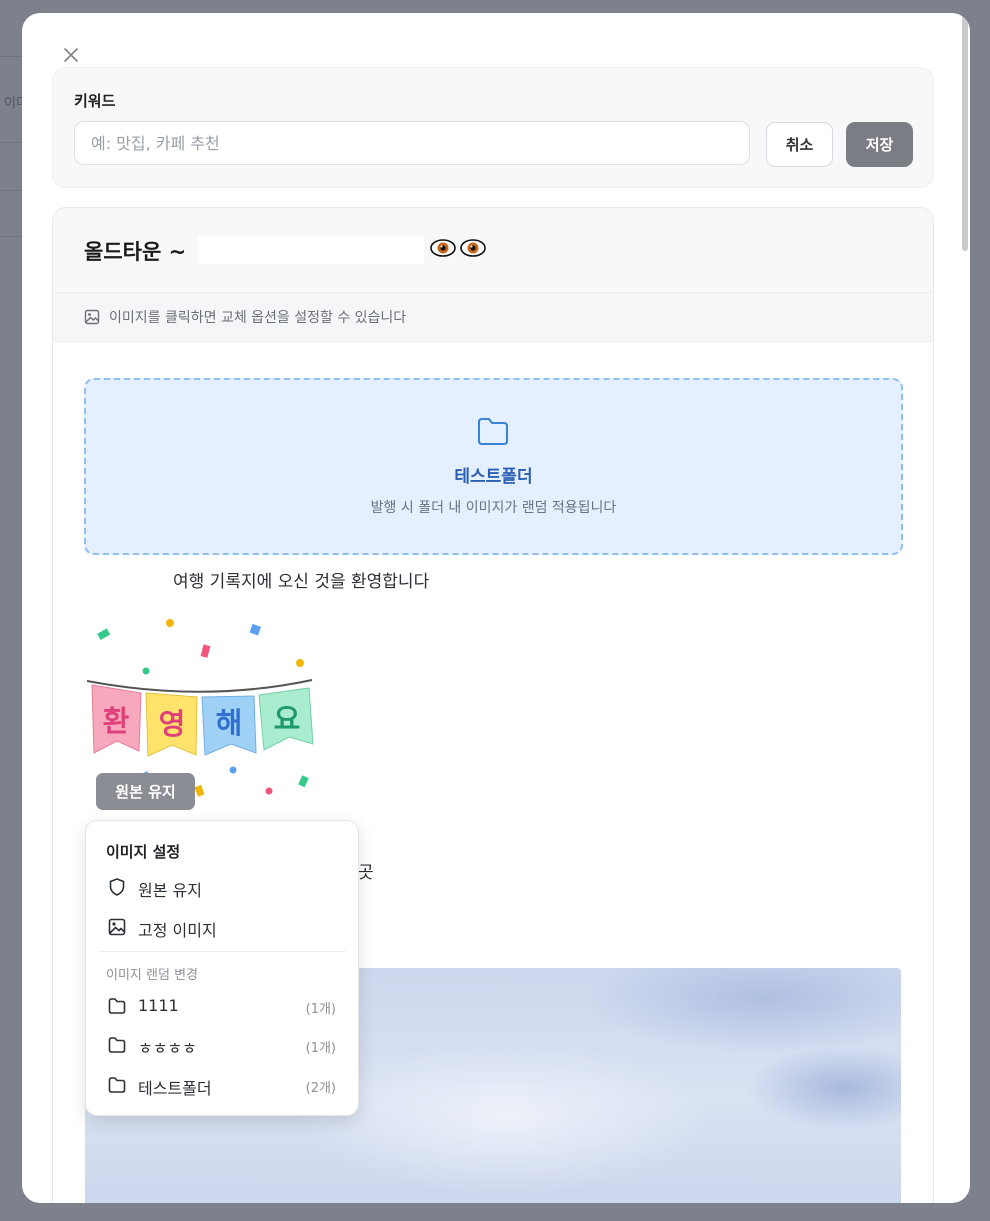 This screenshot has width=990, height=1221. I want to click on folder-name: 테스트폴더, so click(493, 477).